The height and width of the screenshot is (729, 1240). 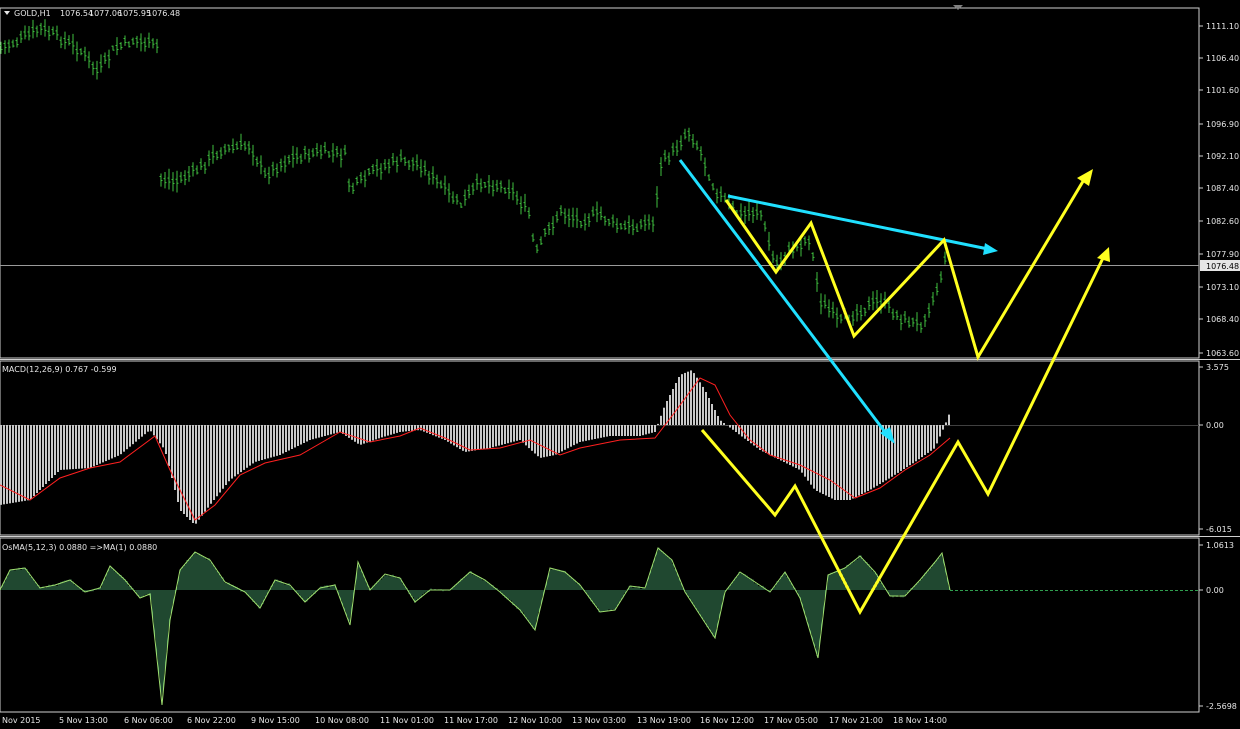 I want to click on macd-tick: 0.00, so click(x=1215, y=425).